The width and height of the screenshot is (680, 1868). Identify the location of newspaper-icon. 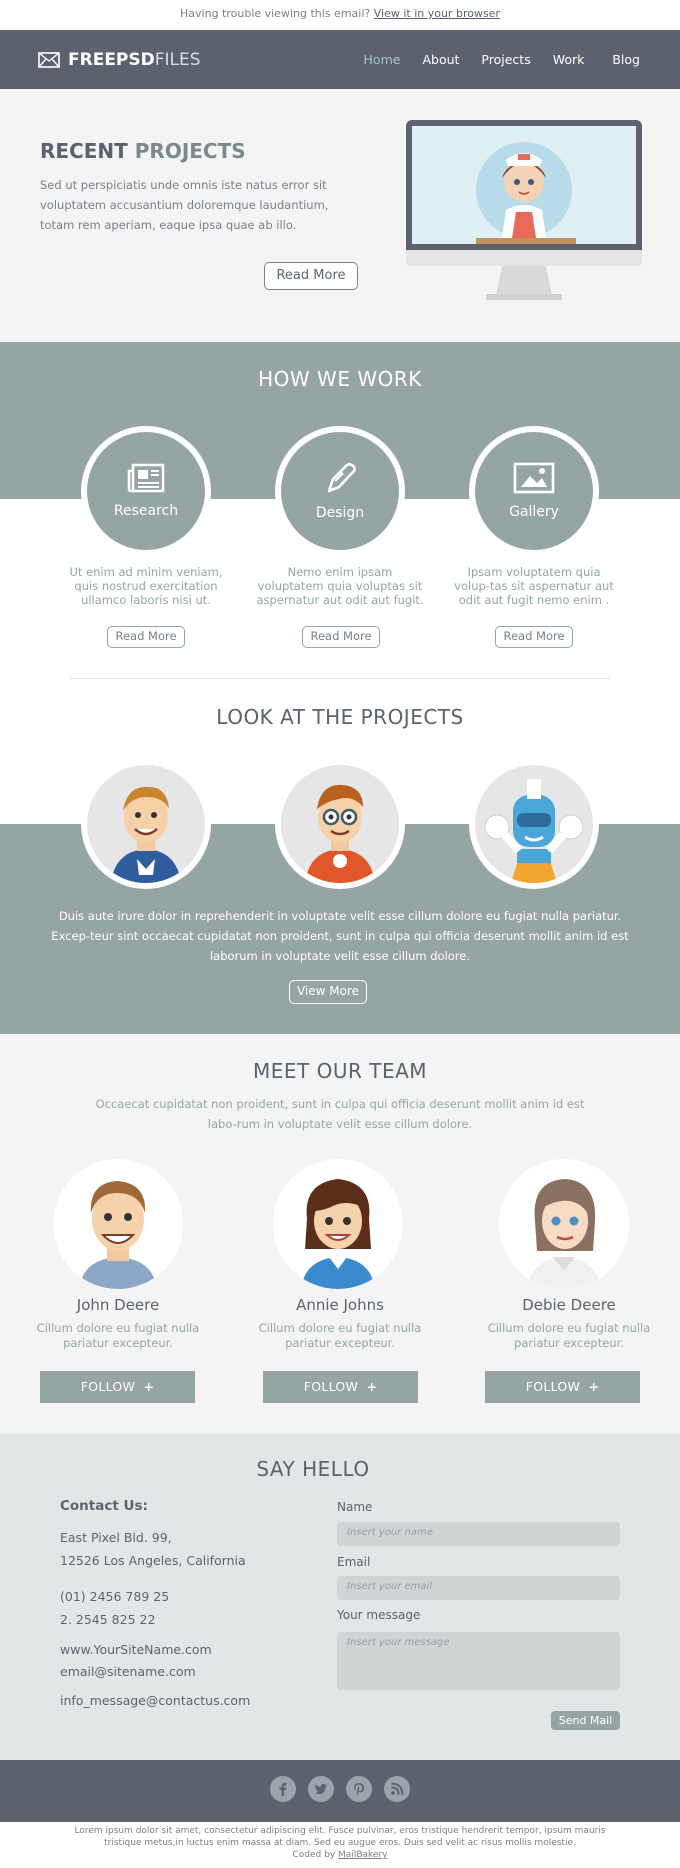
(146, 478).